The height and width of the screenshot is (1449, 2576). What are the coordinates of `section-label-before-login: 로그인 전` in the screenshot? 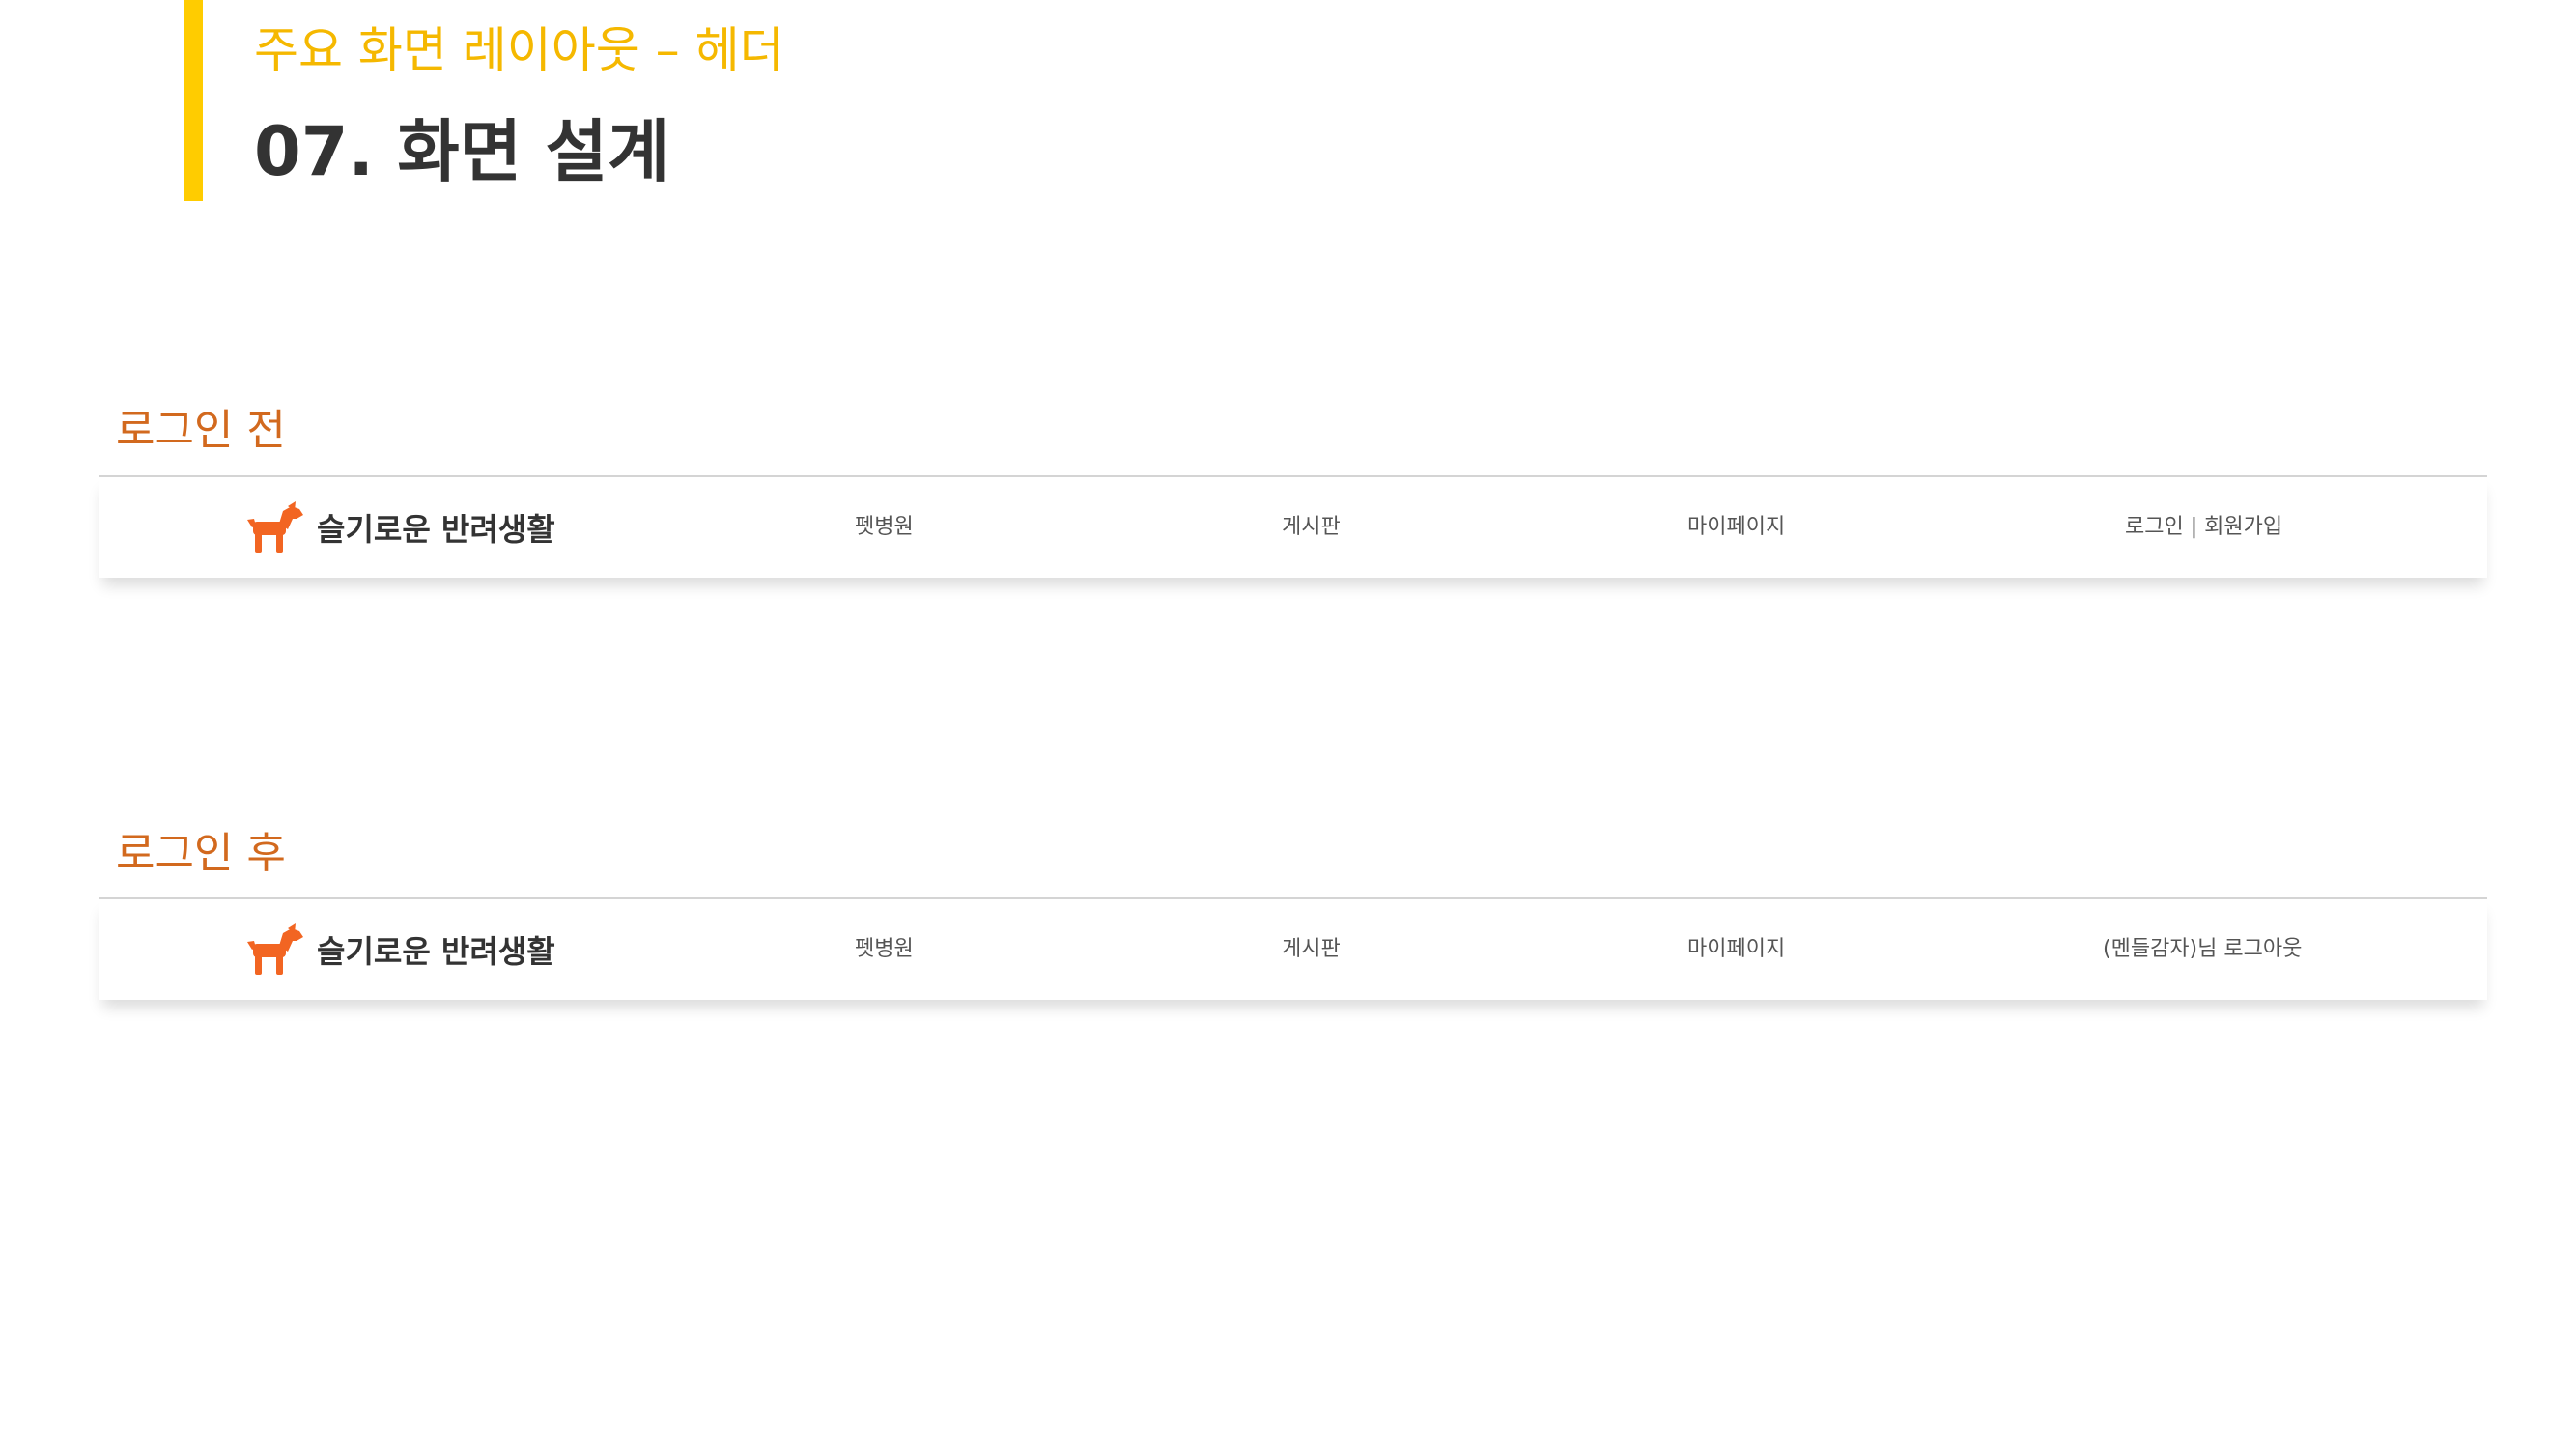 It's located at (201, 430).